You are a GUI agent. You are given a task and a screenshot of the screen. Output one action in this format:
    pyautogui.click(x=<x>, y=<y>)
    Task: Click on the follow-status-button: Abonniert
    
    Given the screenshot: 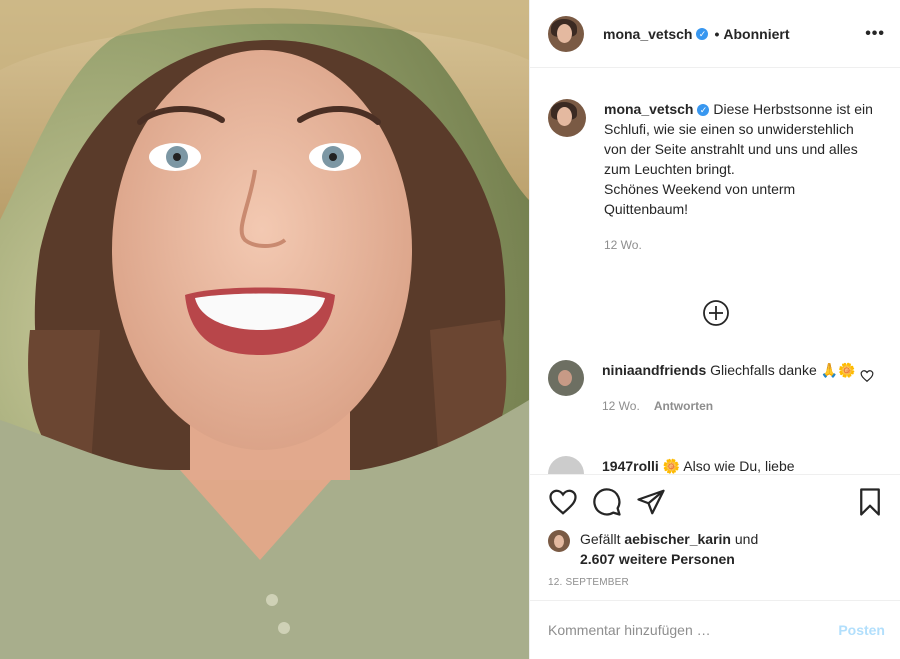 What is the action you would take?
    pyautogui.click(x=756, y=34)
    